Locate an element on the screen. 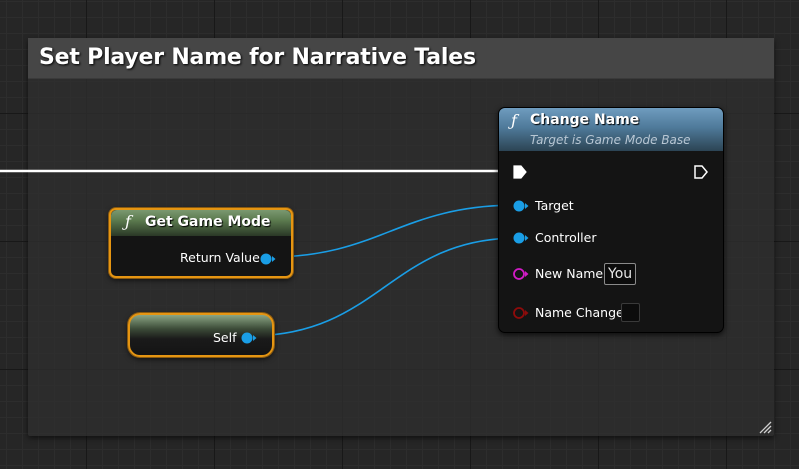 This screenshot has height=469, width=799. self-node: Self is located at coordinates (201, 335).